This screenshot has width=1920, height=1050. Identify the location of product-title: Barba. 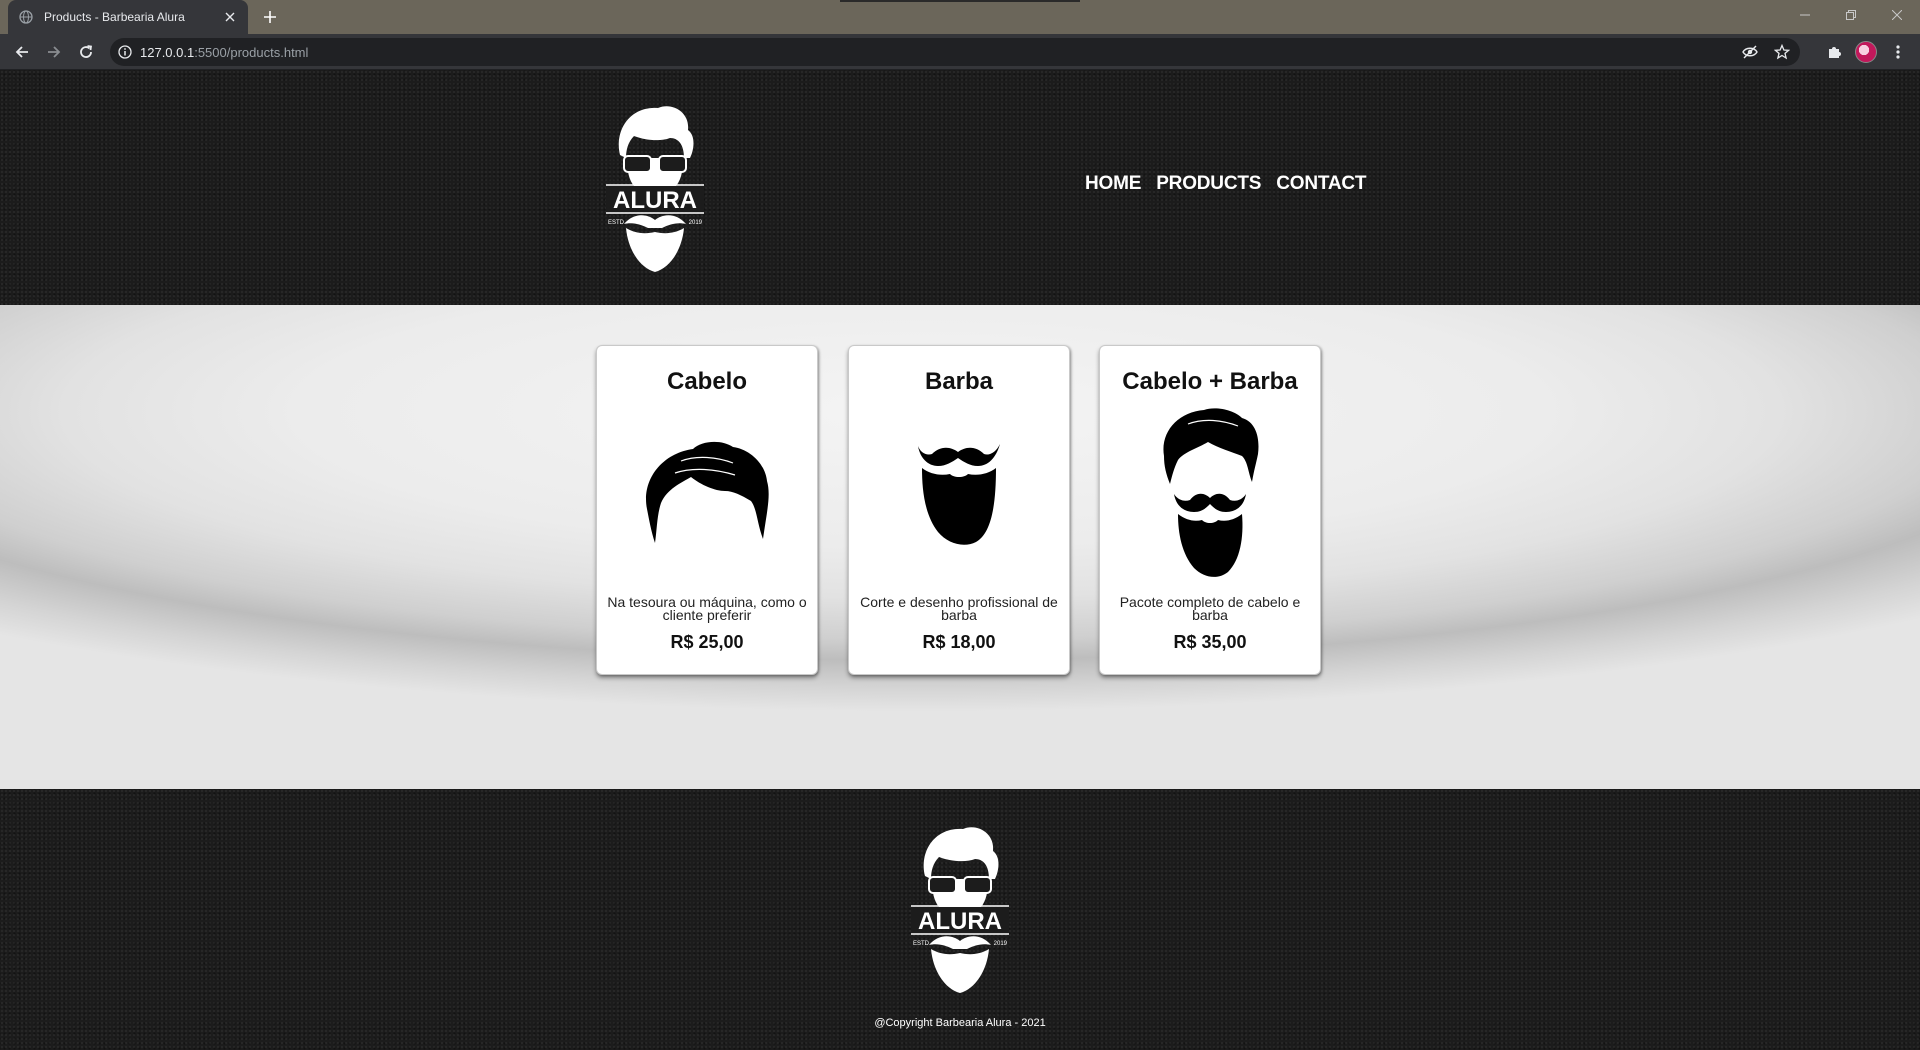
(959, 381).